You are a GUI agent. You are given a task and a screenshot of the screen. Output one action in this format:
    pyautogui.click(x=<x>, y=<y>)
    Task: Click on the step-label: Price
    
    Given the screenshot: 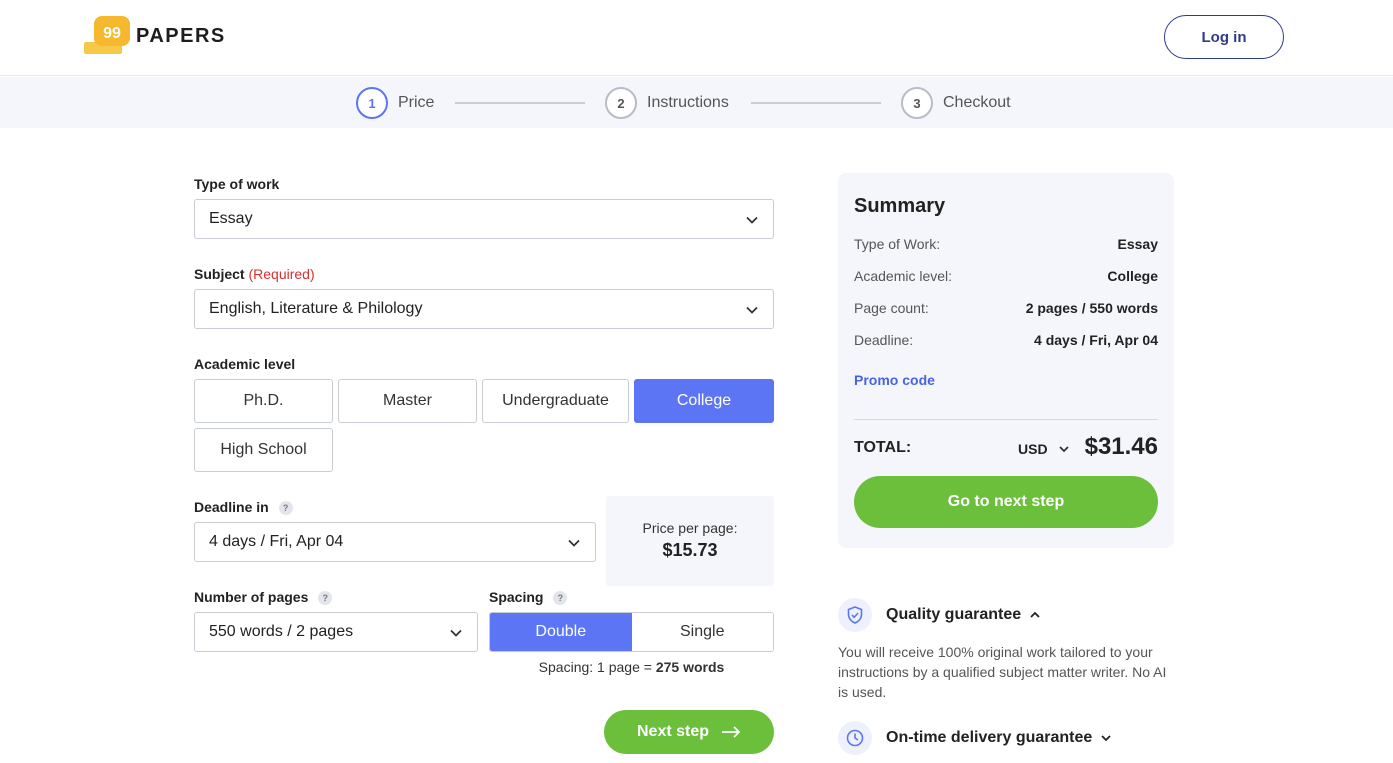 What is the action you would take?
    pyautogui.click(x=416, y=102)
    